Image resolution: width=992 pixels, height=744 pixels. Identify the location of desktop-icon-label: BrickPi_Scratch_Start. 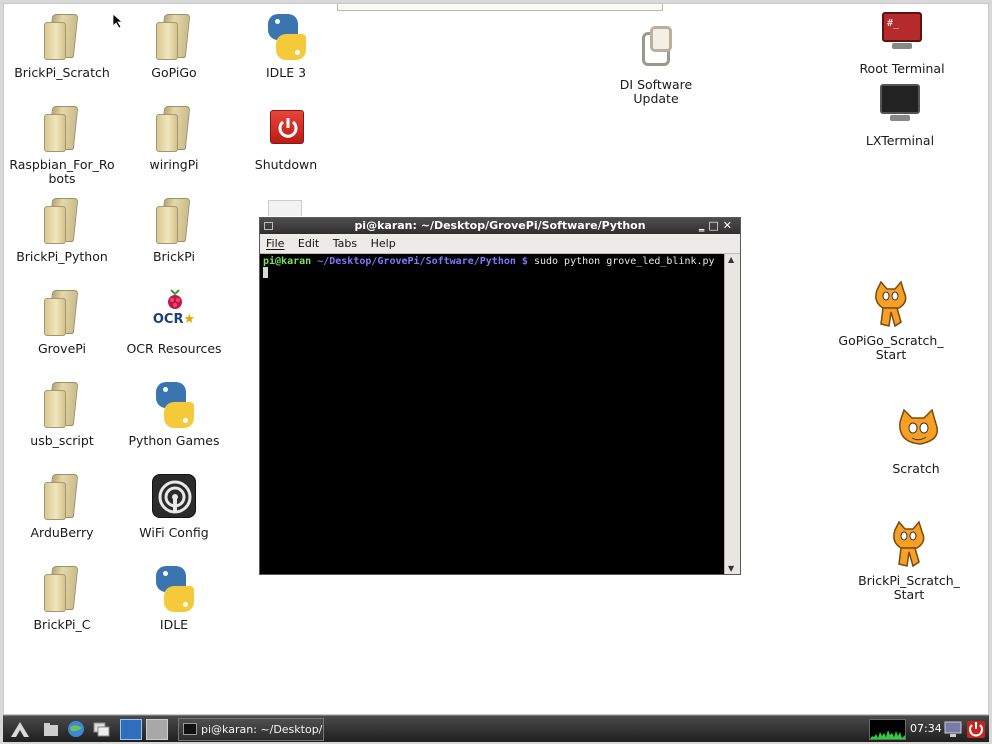
(909, 587).